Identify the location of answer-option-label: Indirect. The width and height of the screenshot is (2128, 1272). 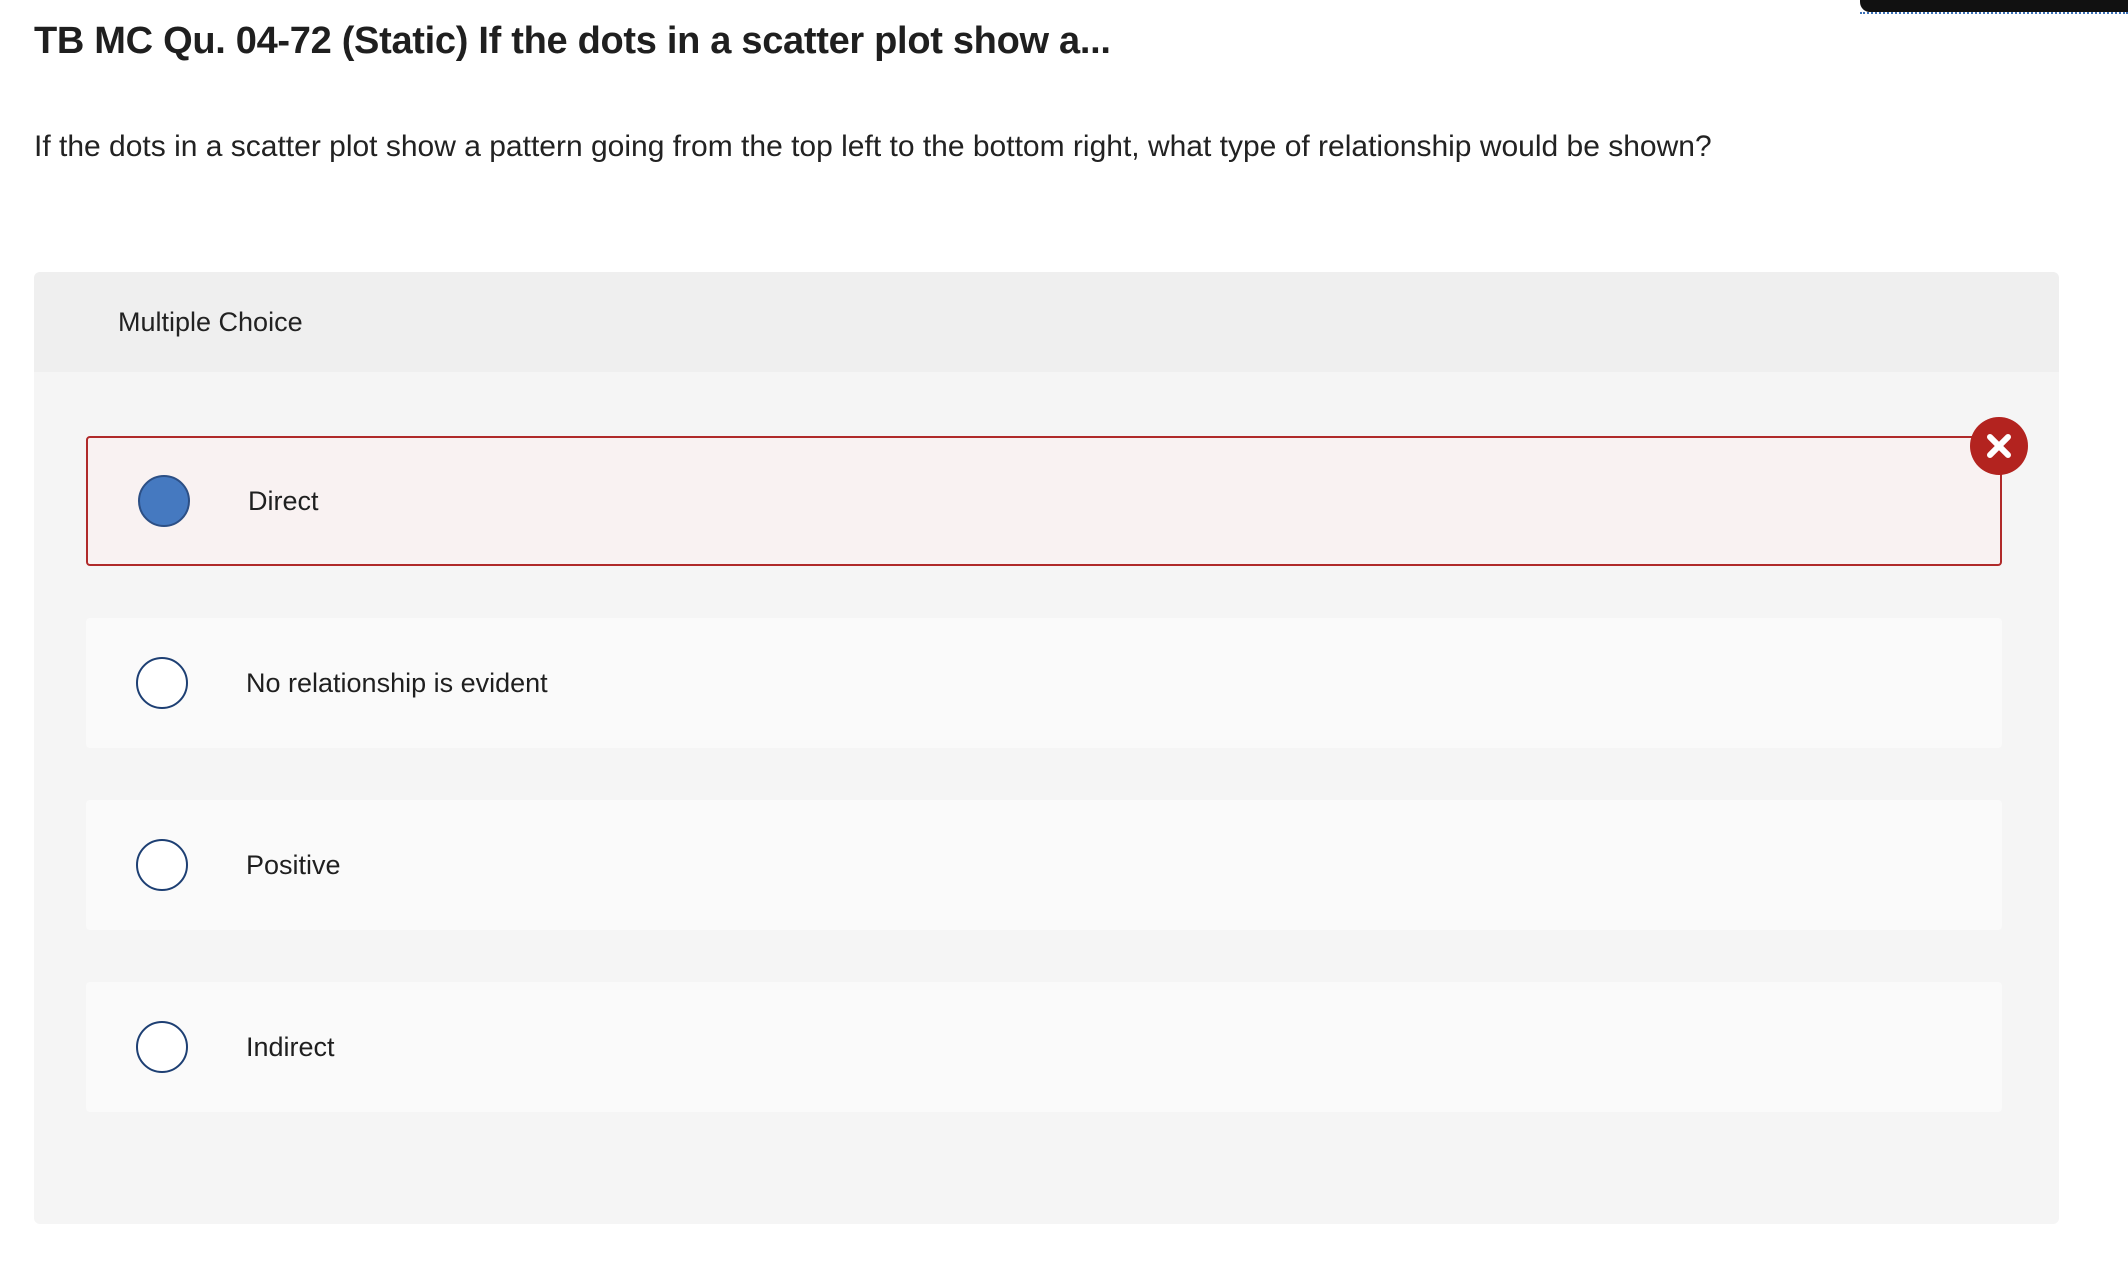
(290, 1046).